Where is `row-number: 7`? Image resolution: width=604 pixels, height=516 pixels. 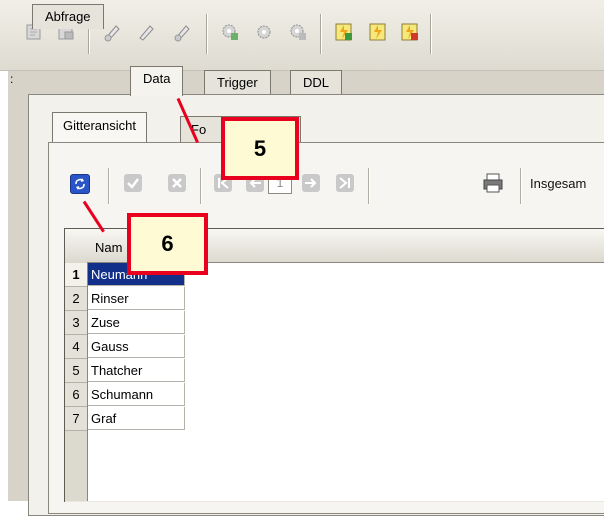
row-number: 7 is located at coordinates (76, 419).